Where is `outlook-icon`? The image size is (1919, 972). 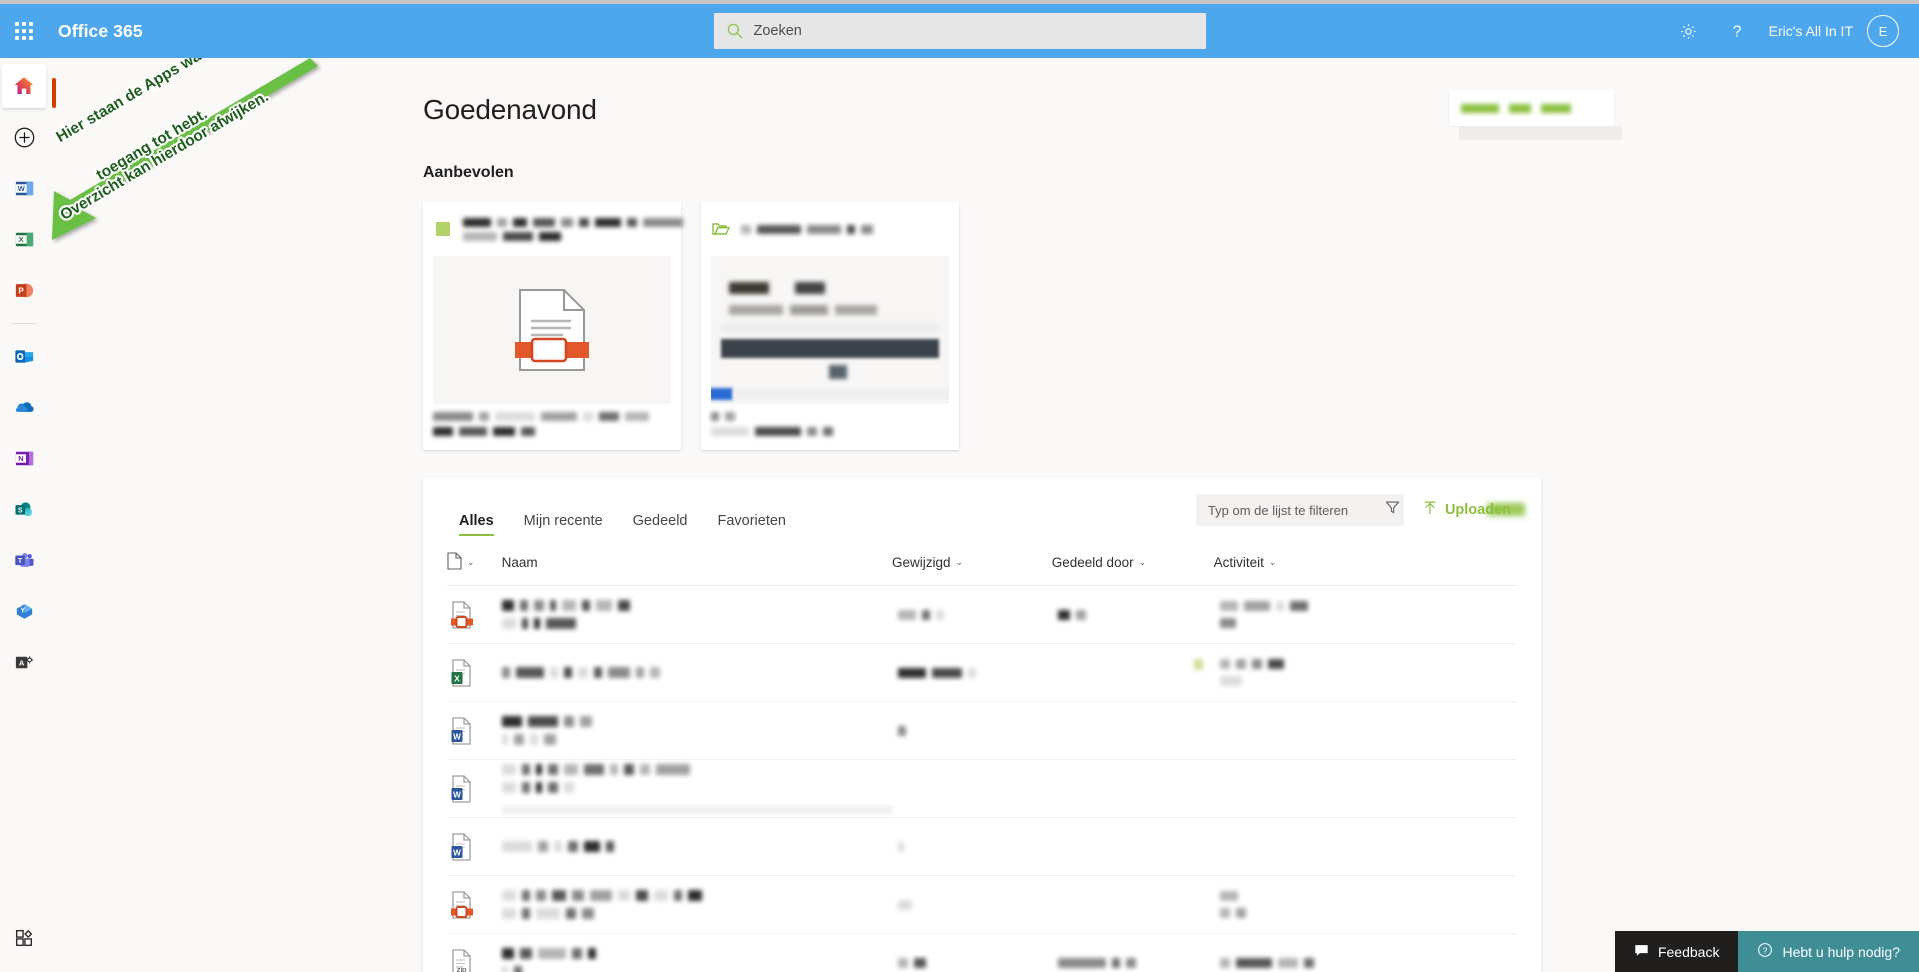 outlook-icon is located at coordinates (23, 356).